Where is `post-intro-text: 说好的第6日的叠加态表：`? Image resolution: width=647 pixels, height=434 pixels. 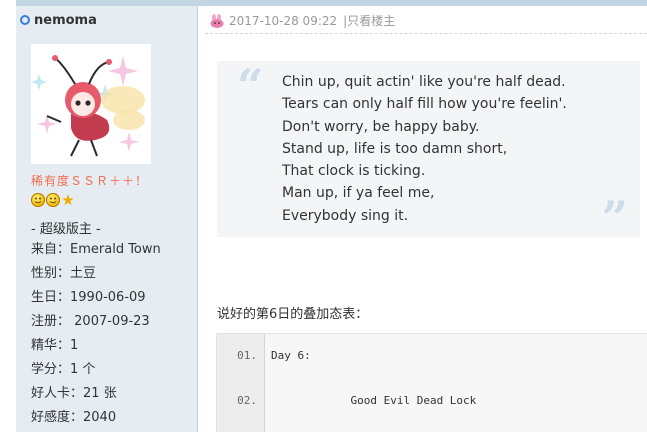
post-intro-text: 说好的第6日的叠加态表： is located at coordinates (293, 314).